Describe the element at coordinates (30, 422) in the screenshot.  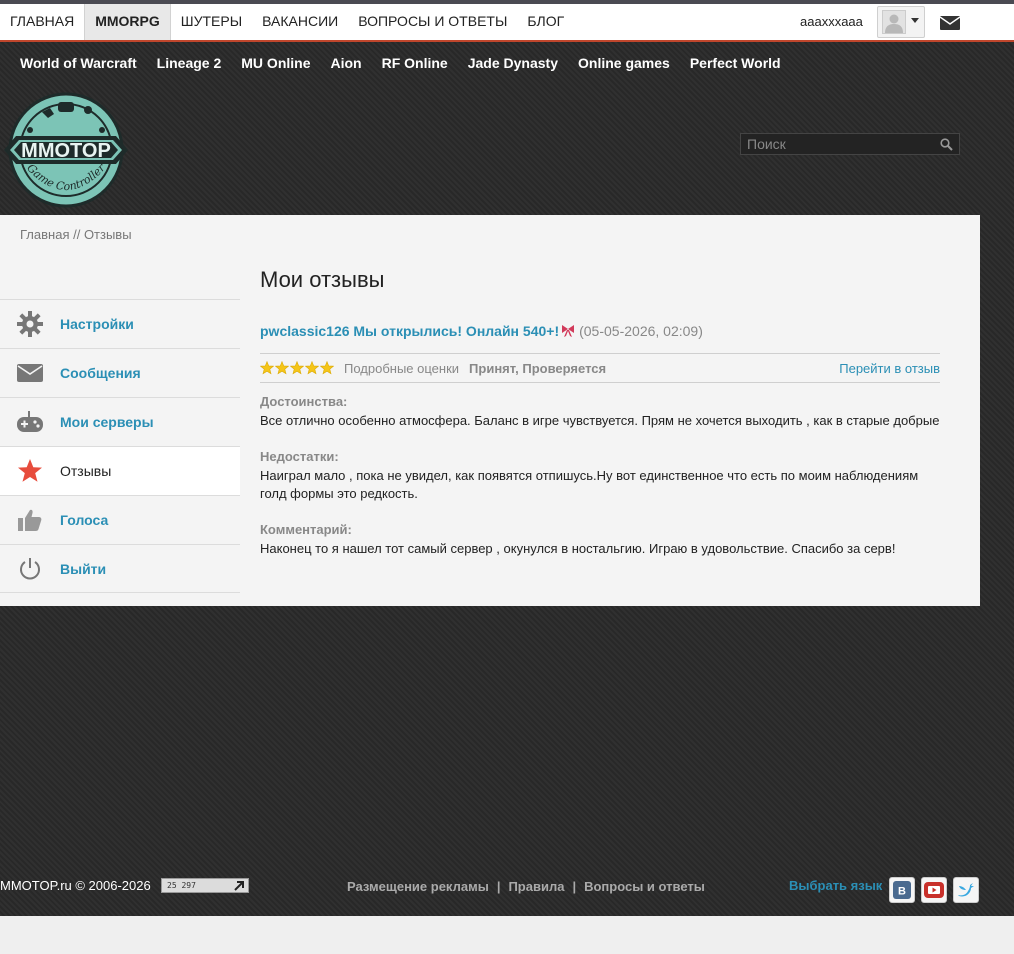
I see `gamepad-icon` at that location.